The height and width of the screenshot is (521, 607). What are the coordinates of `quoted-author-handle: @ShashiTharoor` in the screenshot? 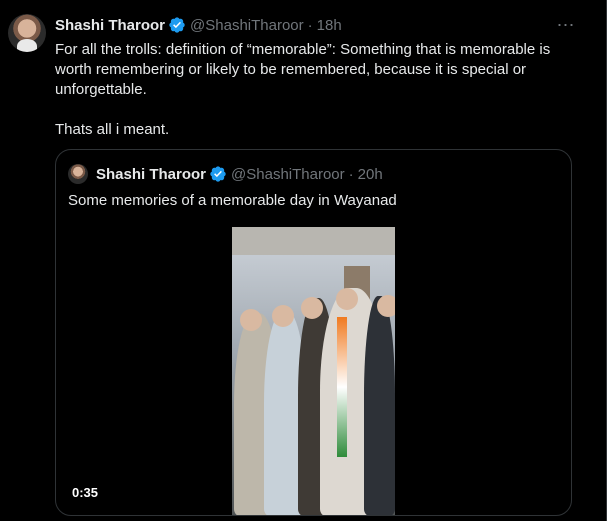 It's located at (288, 174).